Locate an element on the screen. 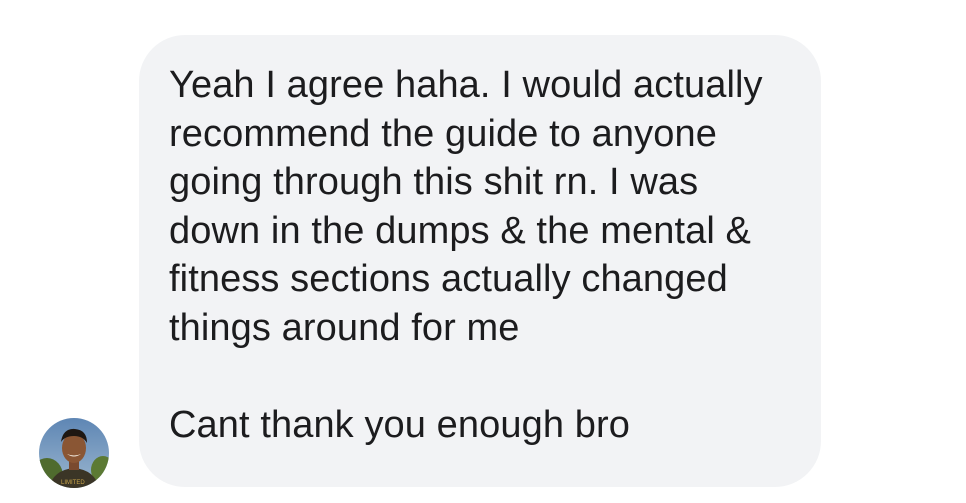 This screenshot has height=503, width=966. message-line: down in the dumps & the mental & is located at coordinates (460, 230).